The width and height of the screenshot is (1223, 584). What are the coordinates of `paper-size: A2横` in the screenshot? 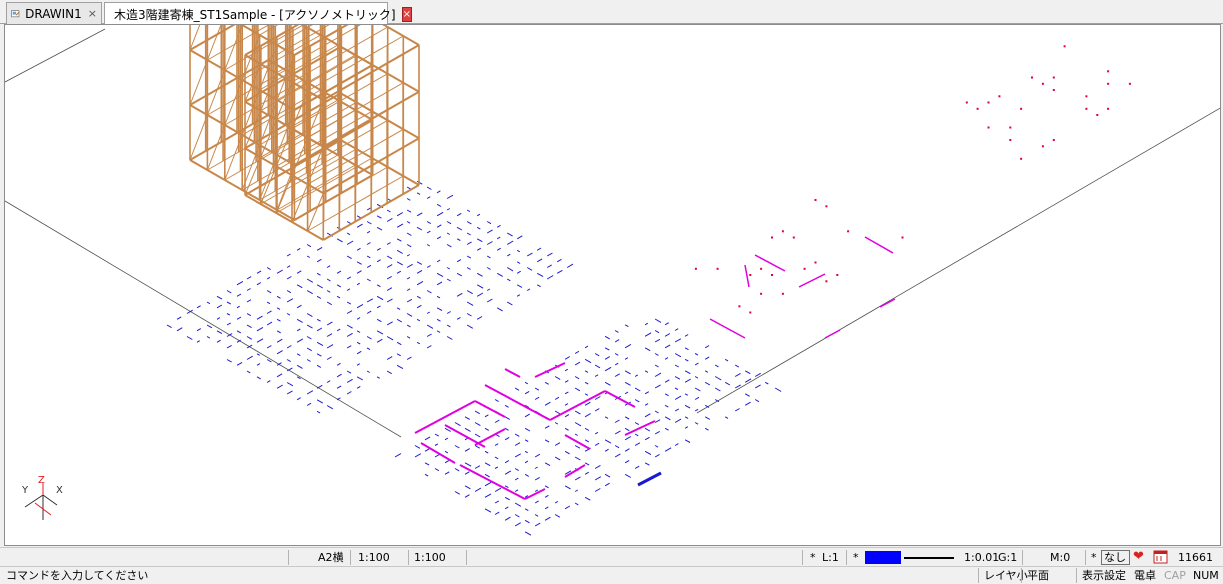 It's located at (331, 557).